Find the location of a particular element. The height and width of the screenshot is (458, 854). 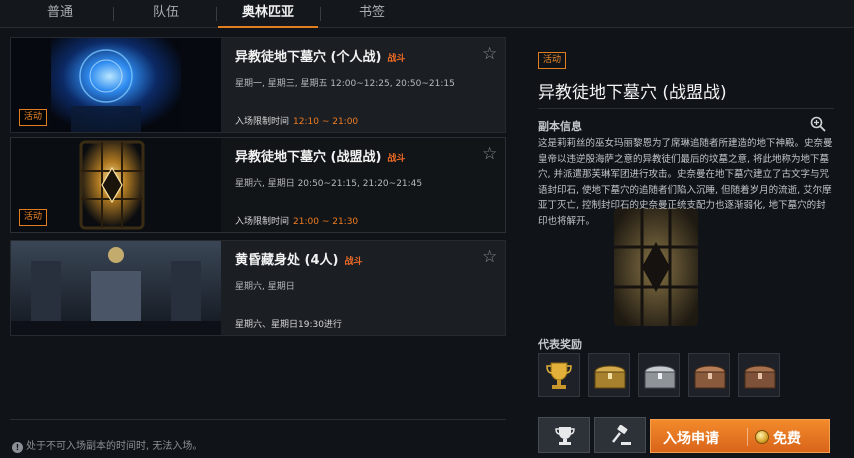

tab-olympia: 奥林匹亚 is located at coordinates (268, 14).